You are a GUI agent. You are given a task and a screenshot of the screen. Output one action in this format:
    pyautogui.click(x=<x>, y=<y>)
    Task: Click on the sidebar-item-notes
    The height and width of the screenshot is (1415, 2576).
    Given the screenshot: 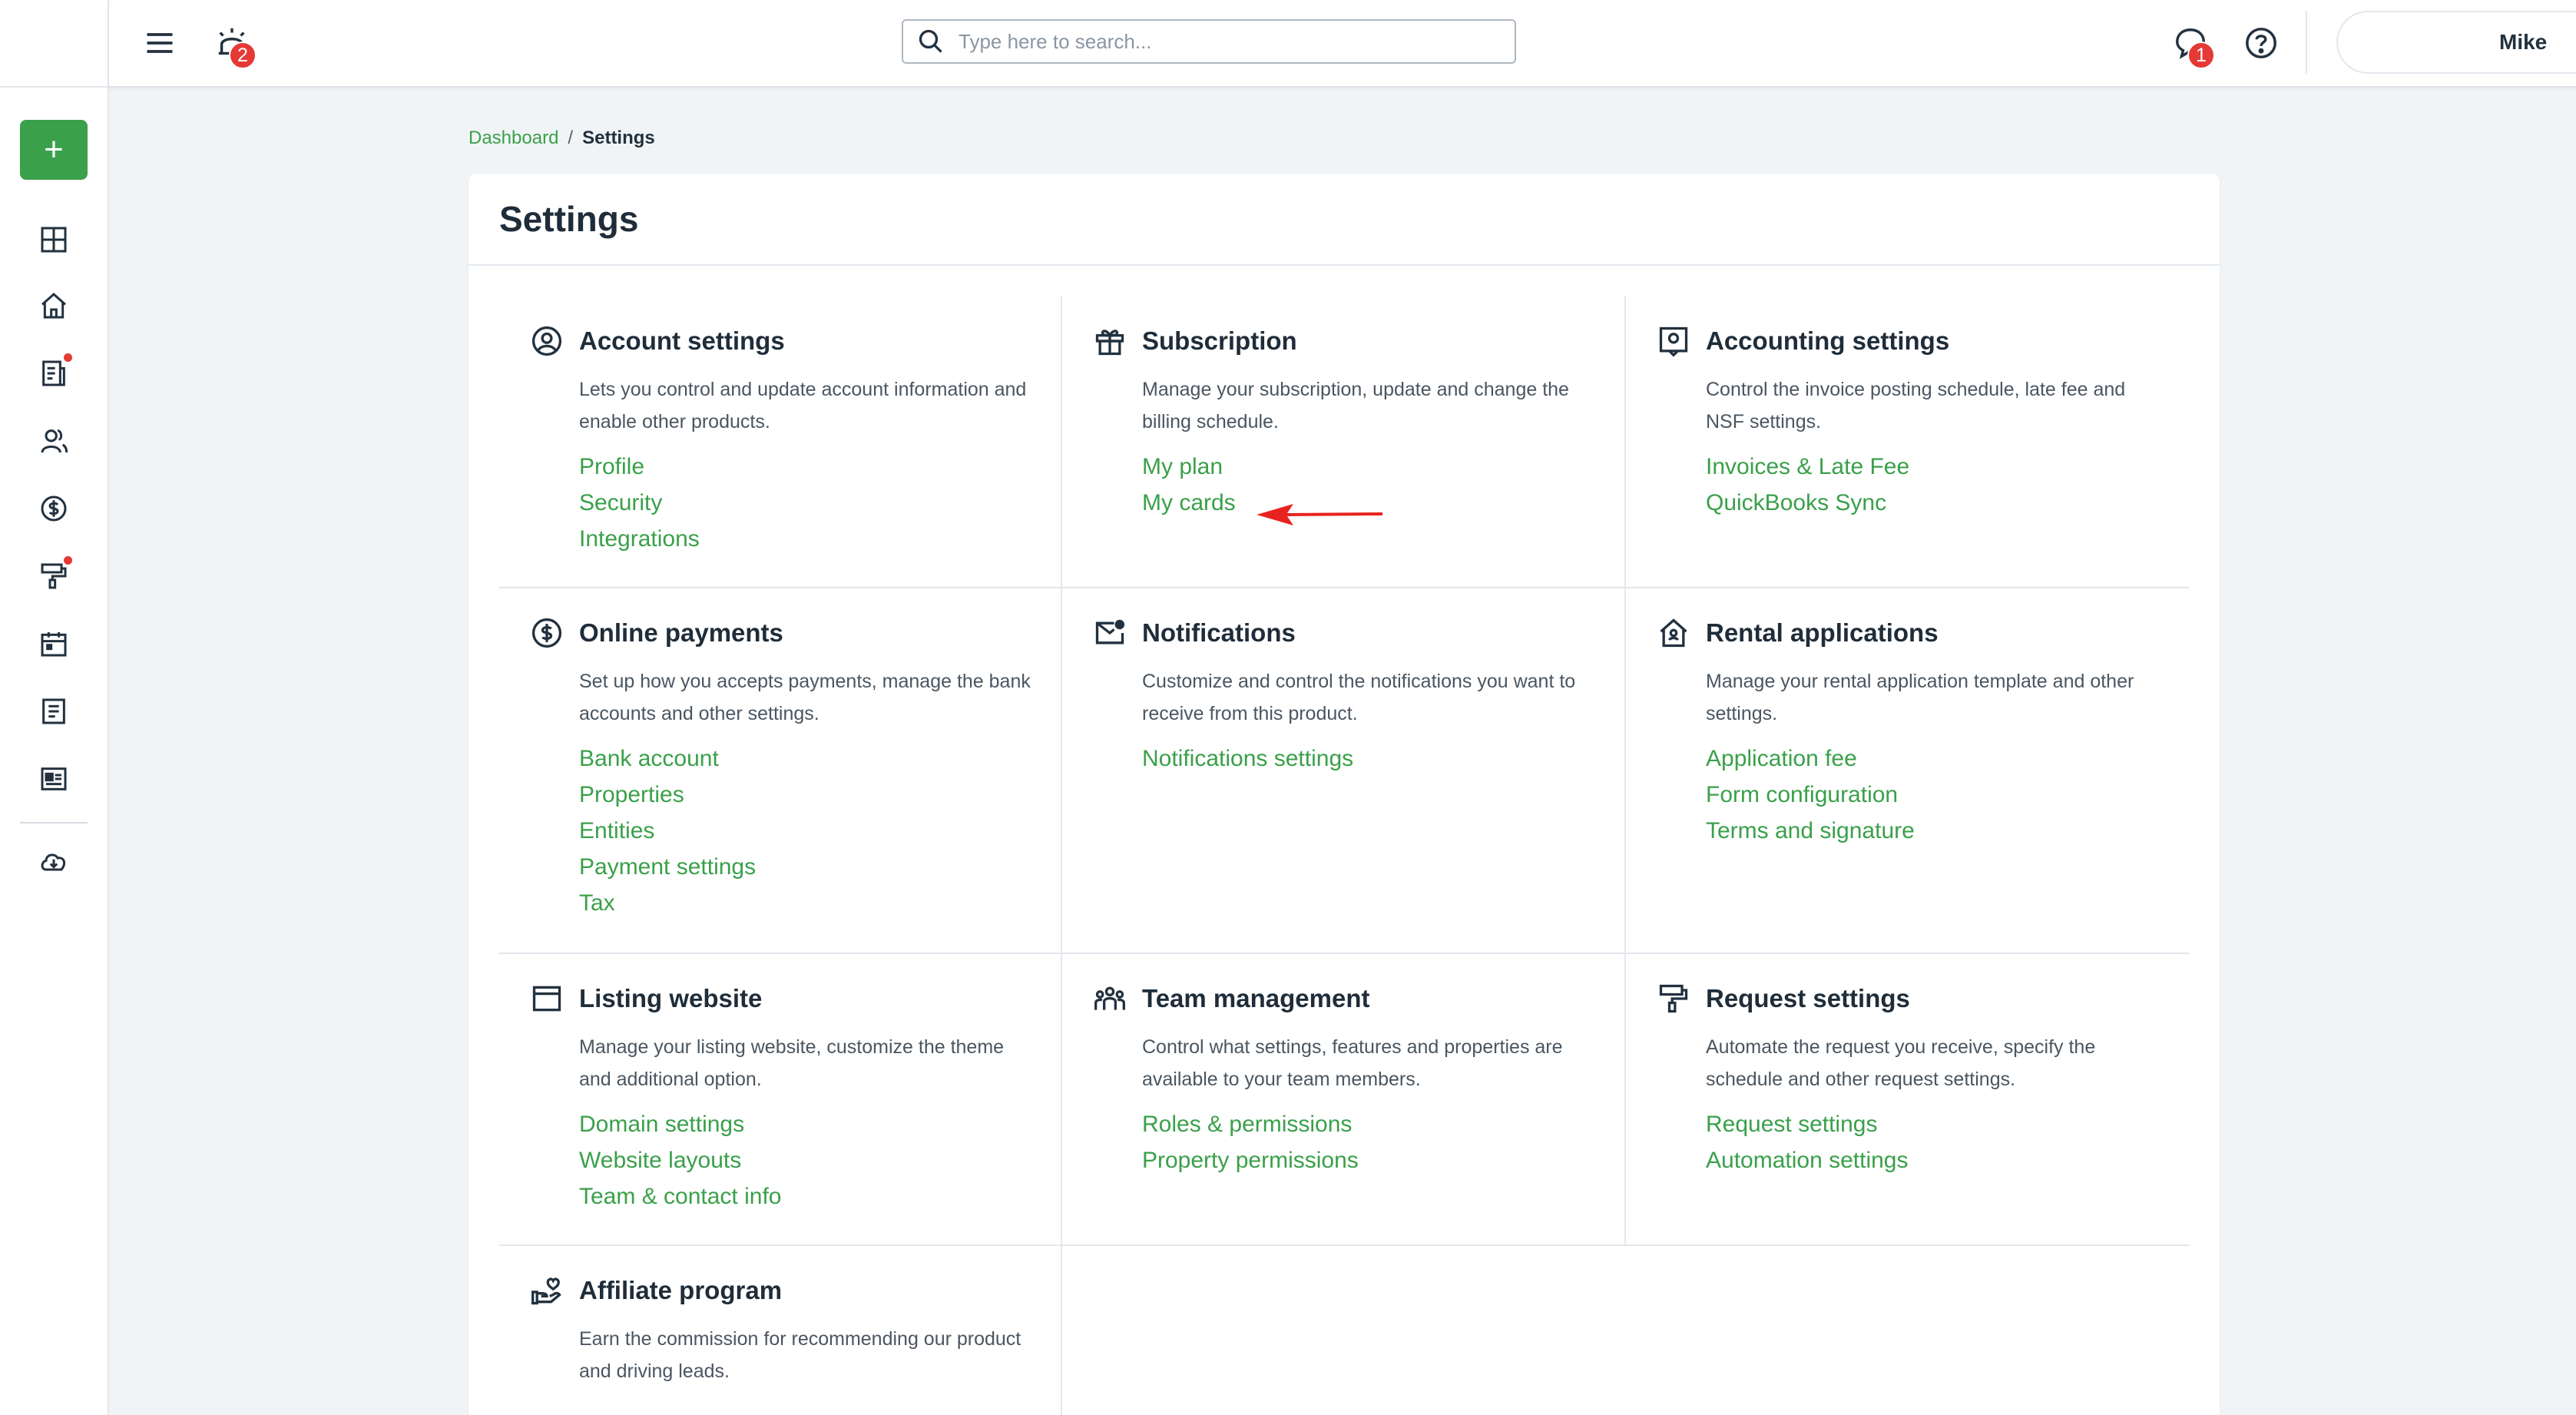 What is the action you would take?
    pyautogui.click(x=54, y=711)
    